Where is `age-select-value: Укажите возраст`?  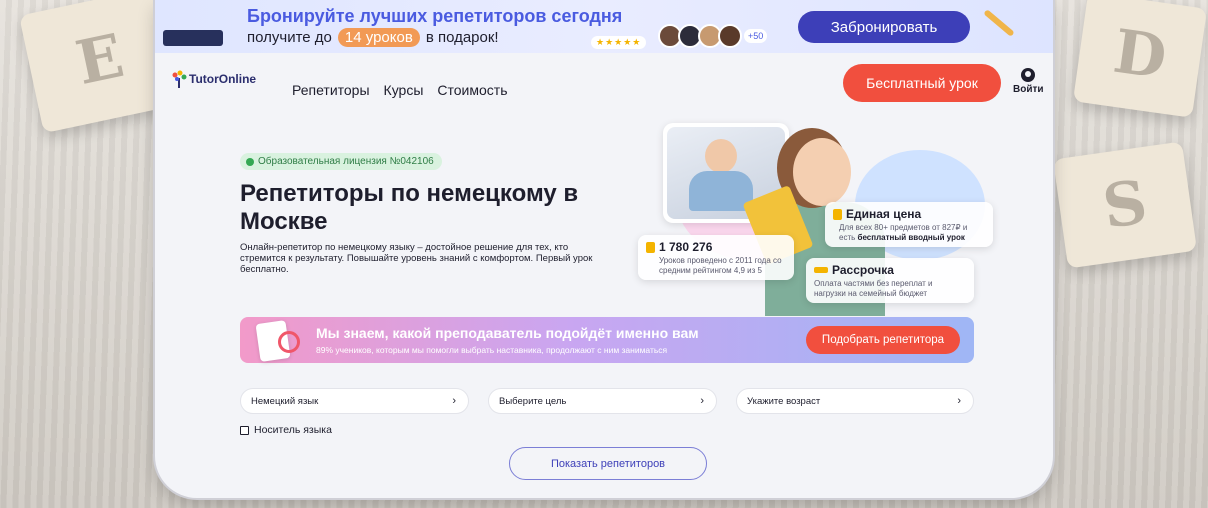 age-select-value: Укажите возраст is located at coordinates (784, 401).